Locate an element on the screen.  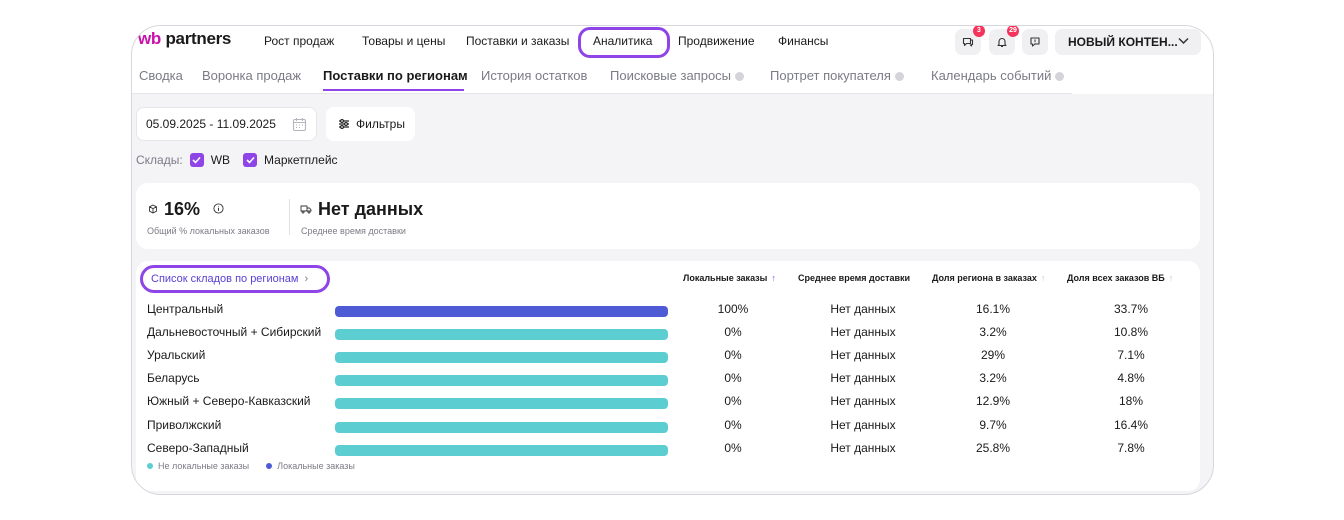
local-share-label: Общий % локальных заказов is located at coordinates (208, 231).